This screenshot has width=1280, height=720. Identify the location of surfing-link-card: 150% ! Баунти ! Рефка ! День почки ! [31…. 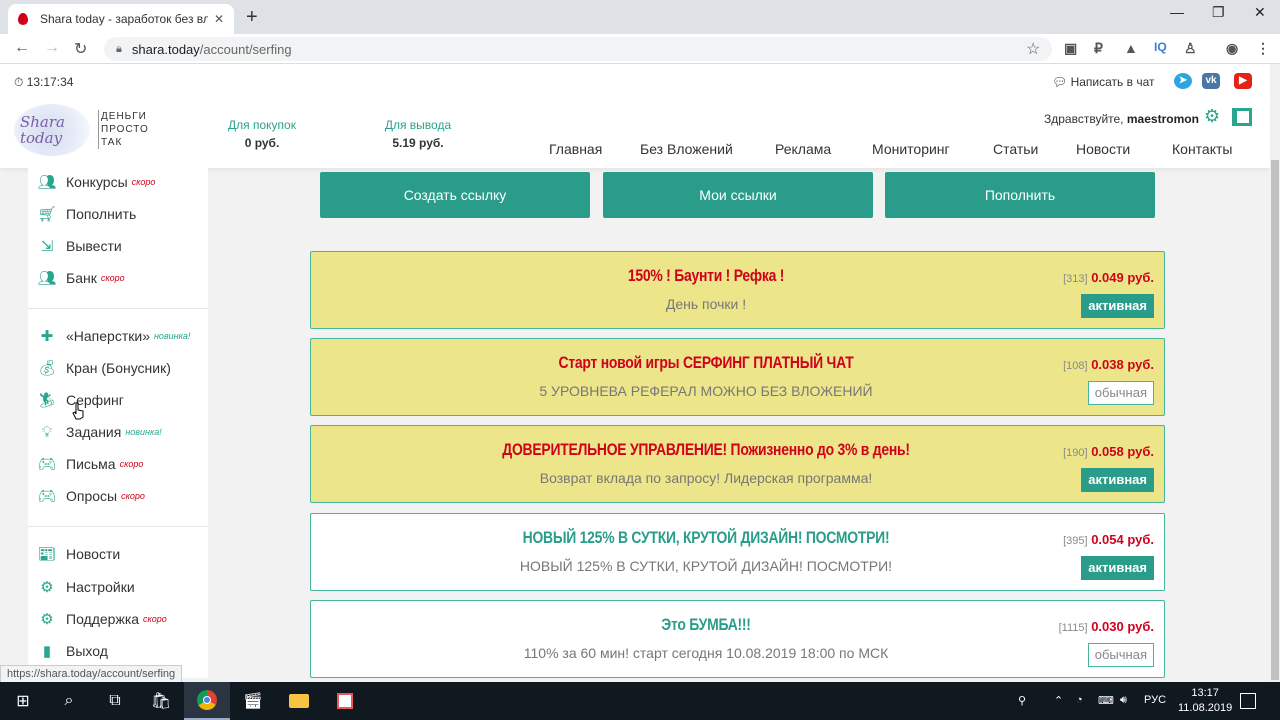
(737, 290).